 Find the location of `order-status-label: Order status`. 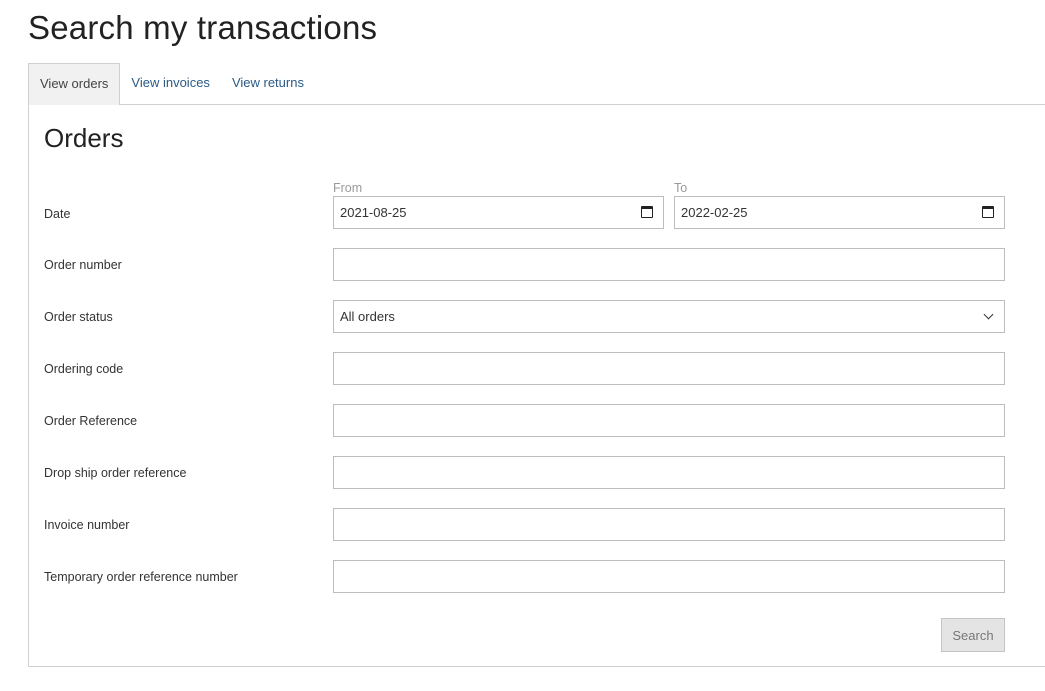

order-status-label: Order status is located at coordinates (78, 317).